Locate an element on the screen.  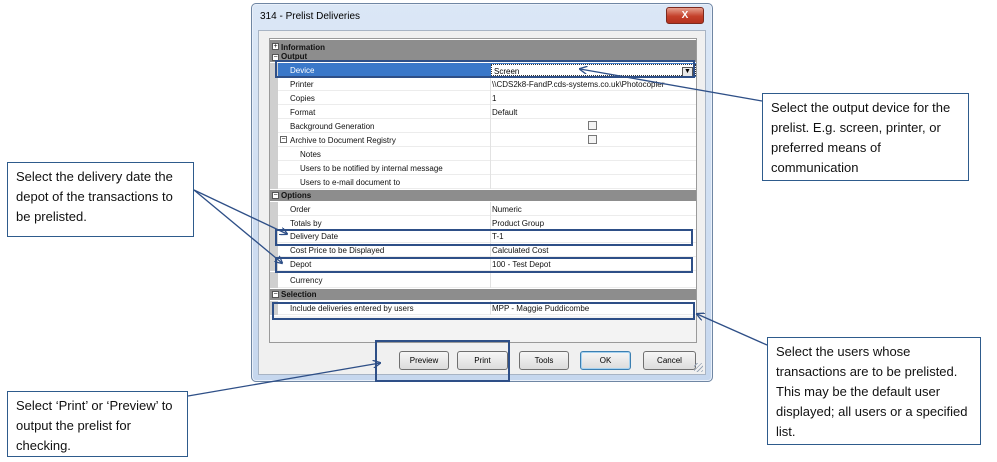
arrow-to-include-users is located at coordinates (732, 330).